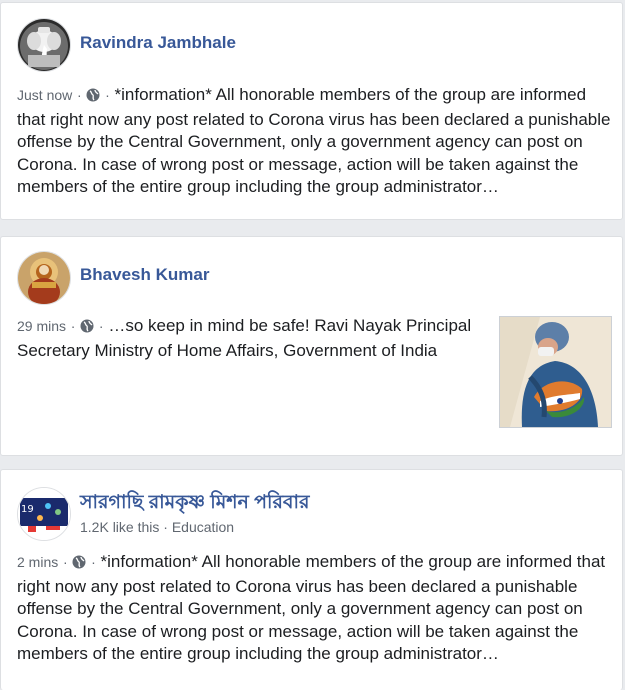 The width and height of the screenshot is (625, 690). I want to click on avatar: 19, so click(44, 514).